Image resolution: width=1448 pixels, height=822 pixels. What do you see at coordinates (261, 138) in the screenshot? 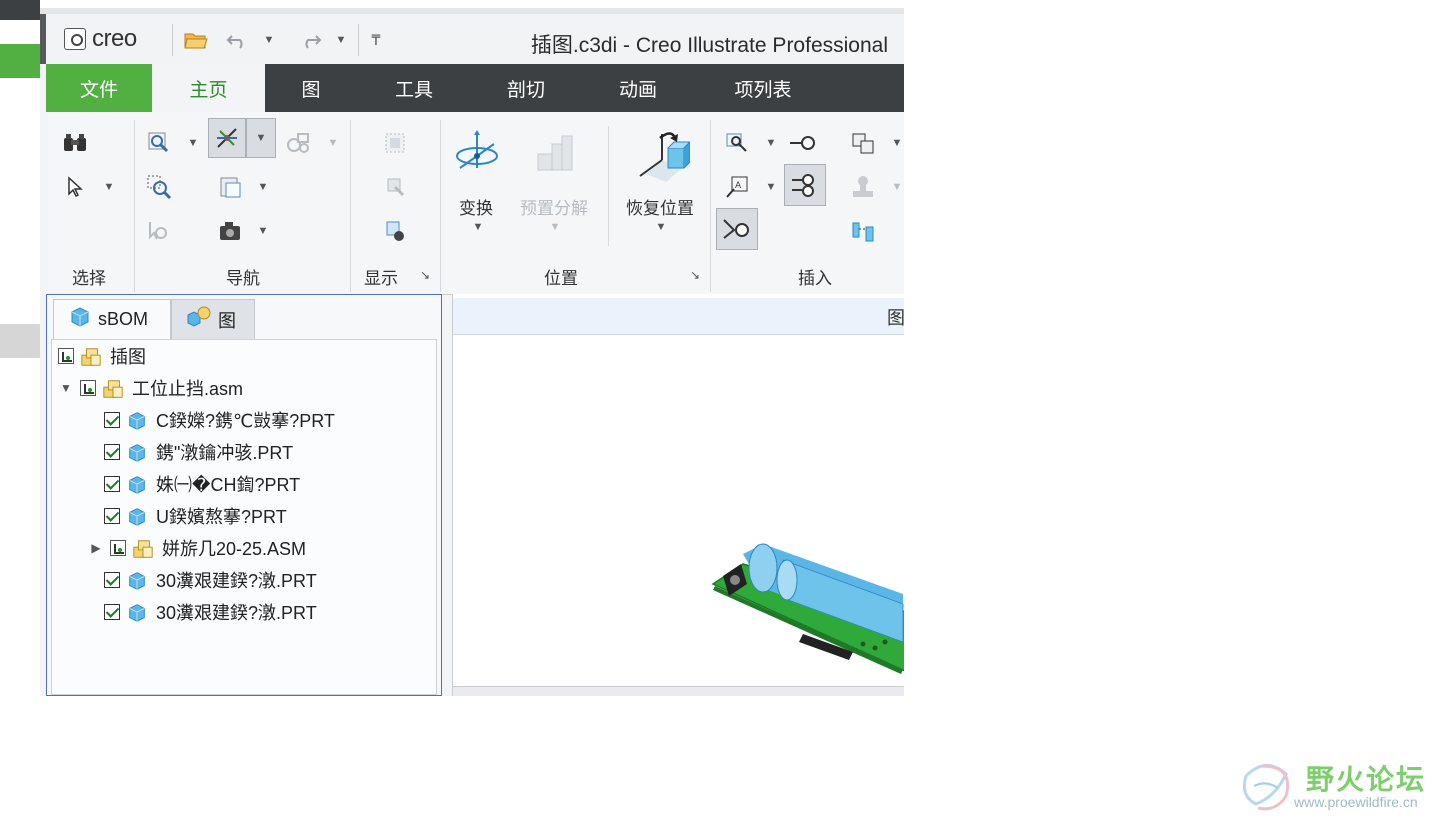
I see `rotate-dropdown-icon: ▼` at bounding box center [261, 138].